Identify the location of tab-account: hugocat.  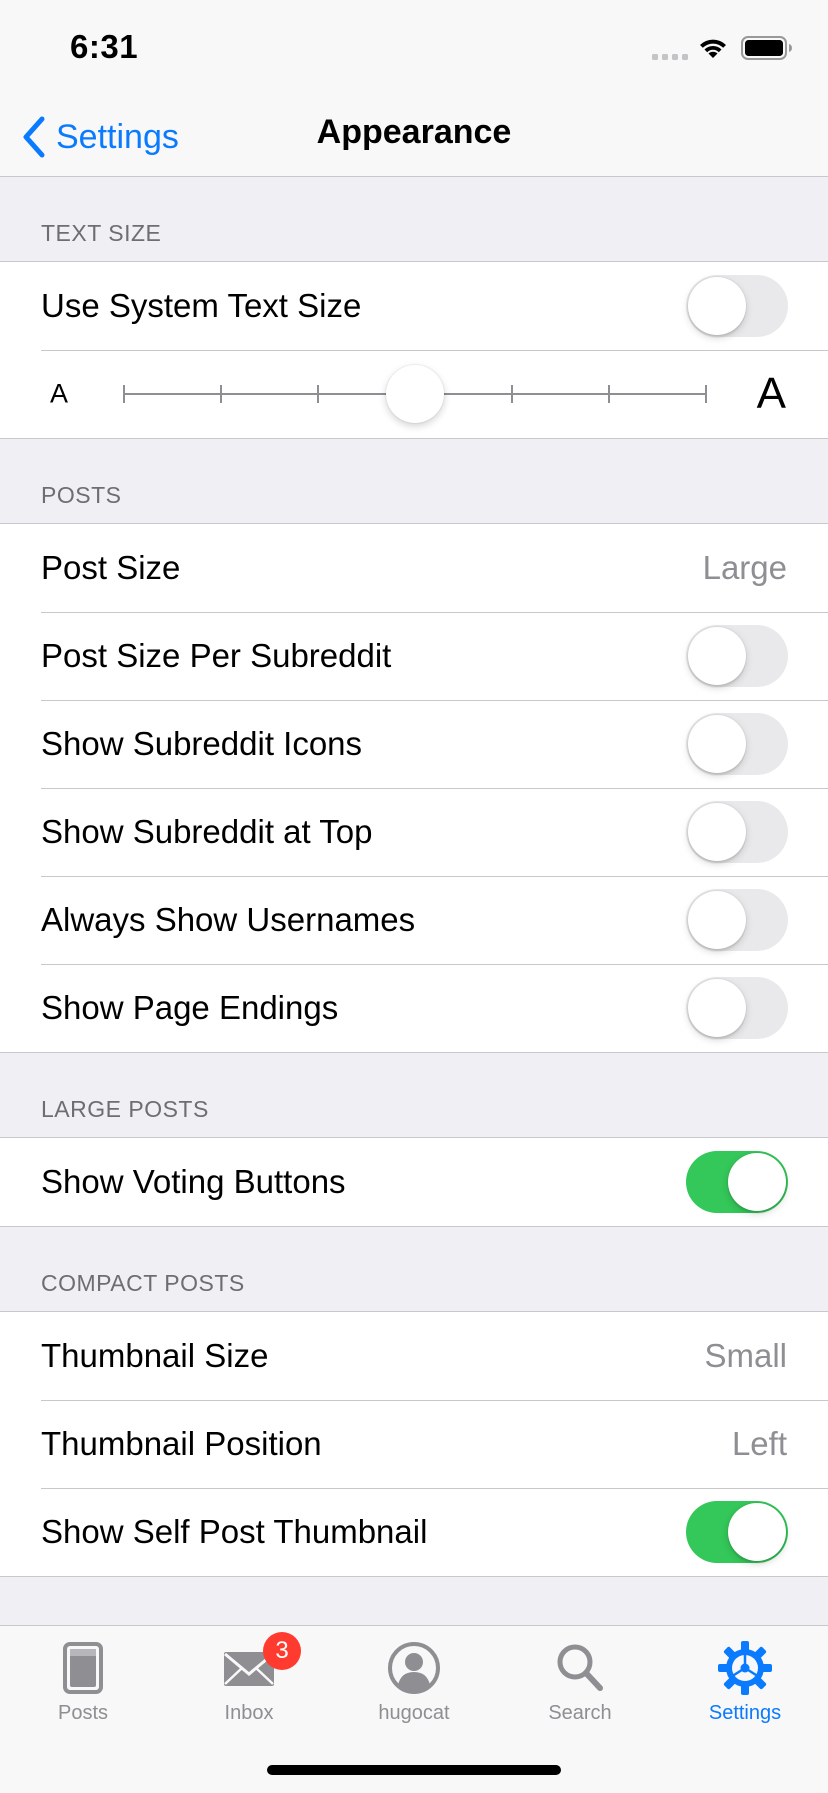
(414, 1681).